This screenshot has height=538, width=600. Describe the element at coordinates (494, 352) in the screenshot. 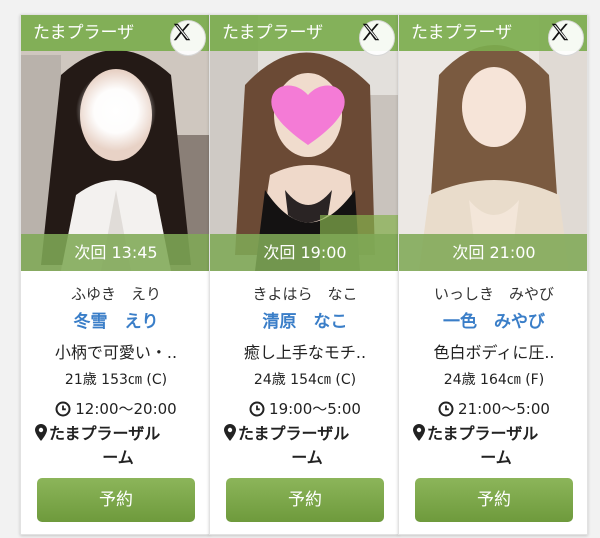

I see `cast-catchphrase: 色白ボディに圧..` at that location.